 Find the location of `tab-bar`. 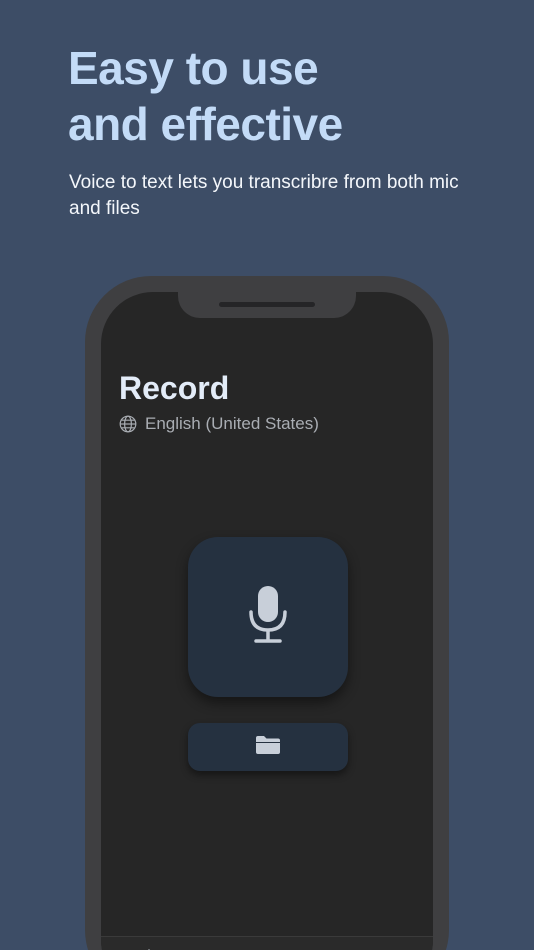

tab-bar is located at coordinates (267, 943).